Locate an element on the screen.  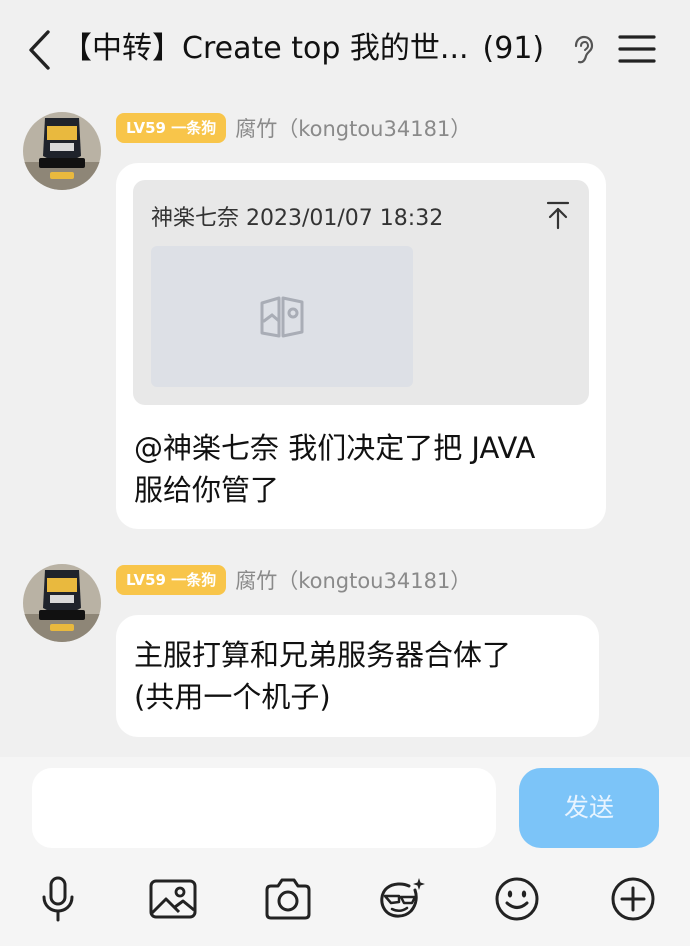
back-button is located at coordinates (40, 50).